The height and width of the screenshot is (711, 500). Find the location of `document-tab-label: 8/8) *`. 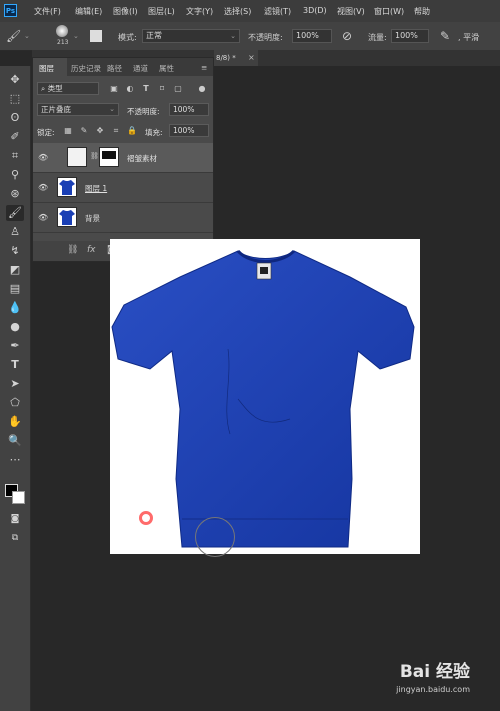

document-tab-label: 8/8) * is located at coordinates (226, 58).